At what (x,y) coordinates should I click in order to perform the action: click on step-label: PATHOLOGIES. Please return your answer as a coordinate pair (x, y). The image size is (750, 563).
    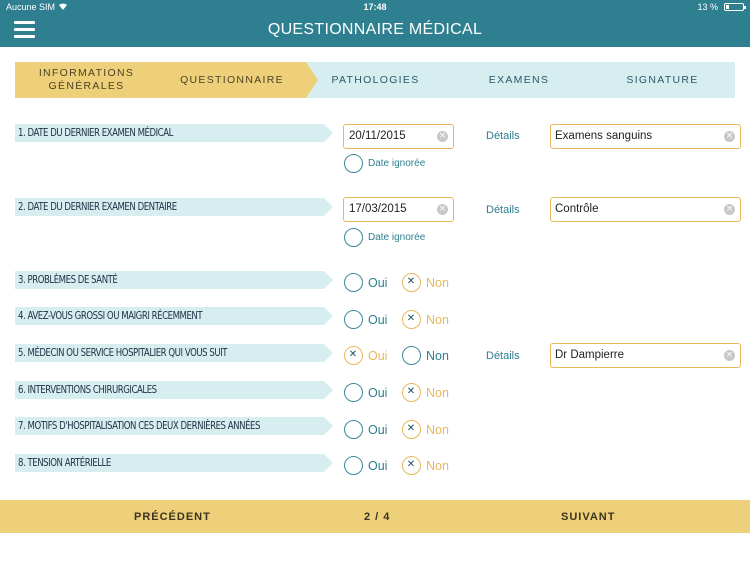
    Looking at the image, I should click on (375, 79).